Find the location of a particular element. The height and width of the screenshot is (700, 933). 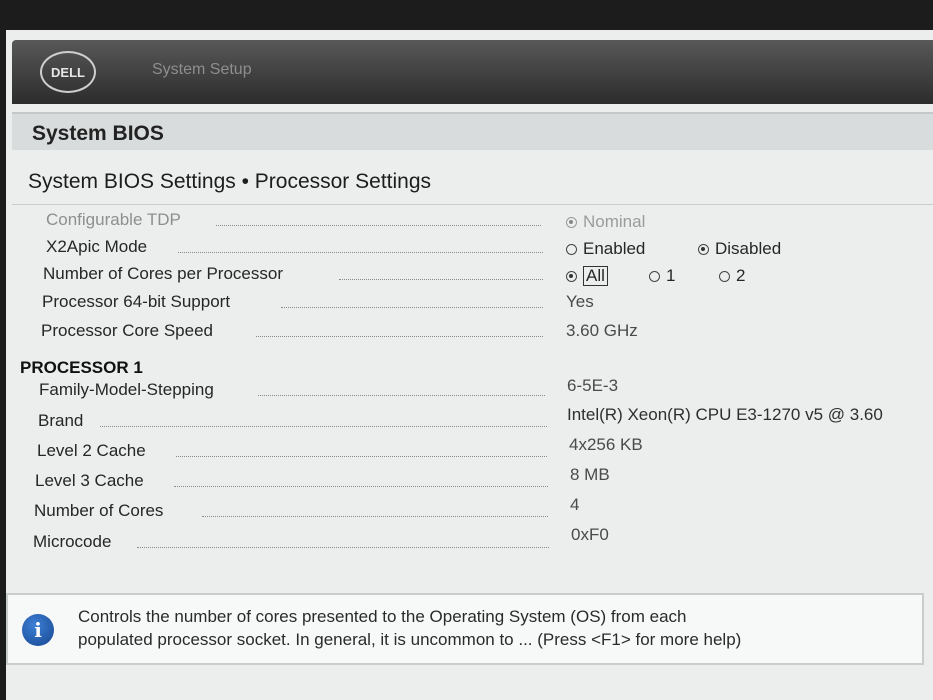

radio-cores-2: 2 is located at coordinates (732, 276).